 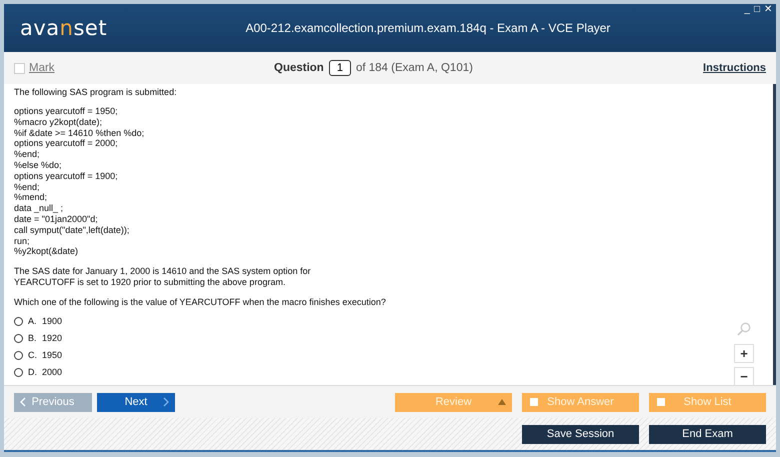 What do you see at coordinates (744, 353) in the screenshot?
I see `zoom-in-button: +` at bounding box center [744, 353].